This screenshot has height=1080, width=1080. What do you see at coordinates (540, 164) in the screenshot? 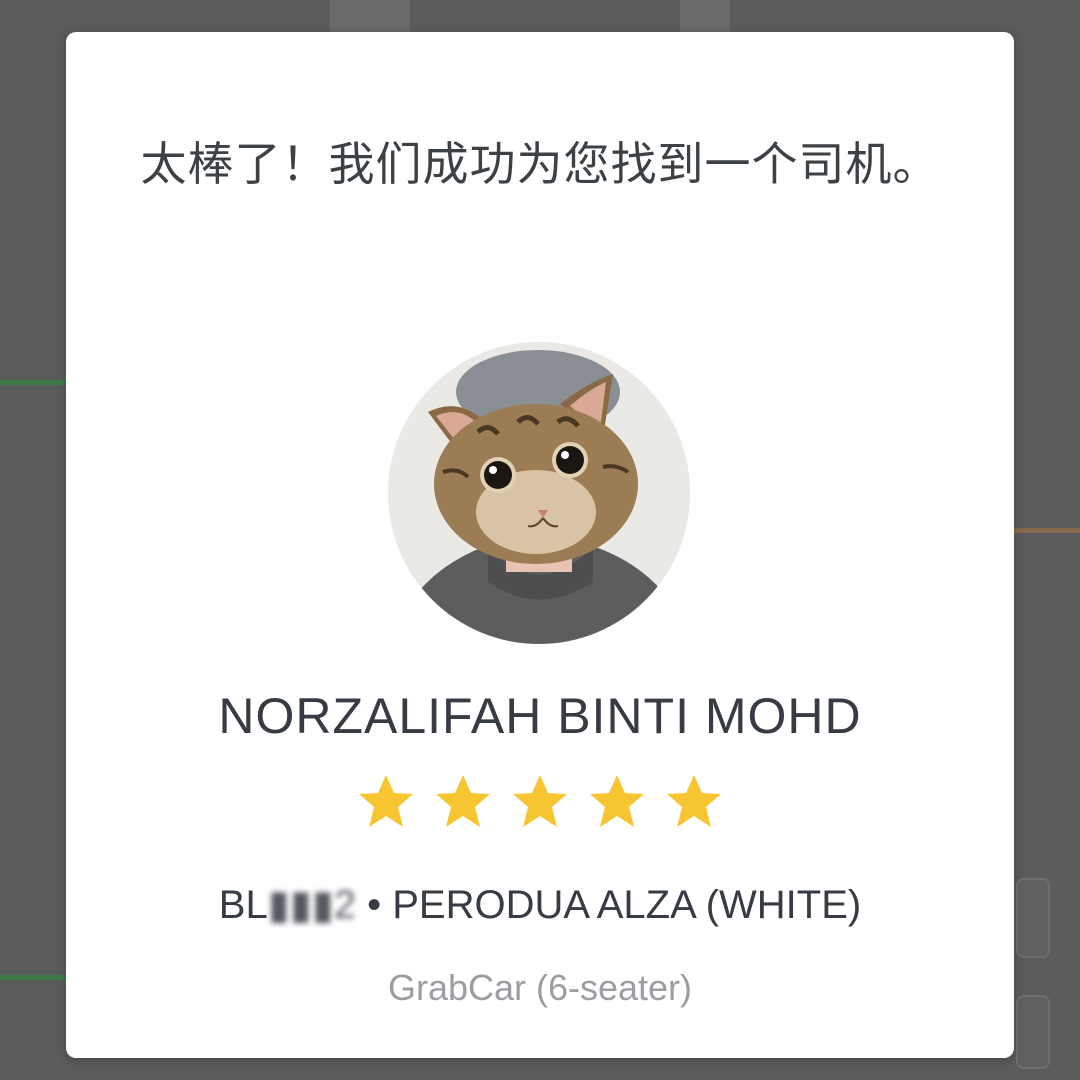
I see `dialog-title: 太棒了！我们成功为您找到一个司机。` at bounding box center [540, 164].